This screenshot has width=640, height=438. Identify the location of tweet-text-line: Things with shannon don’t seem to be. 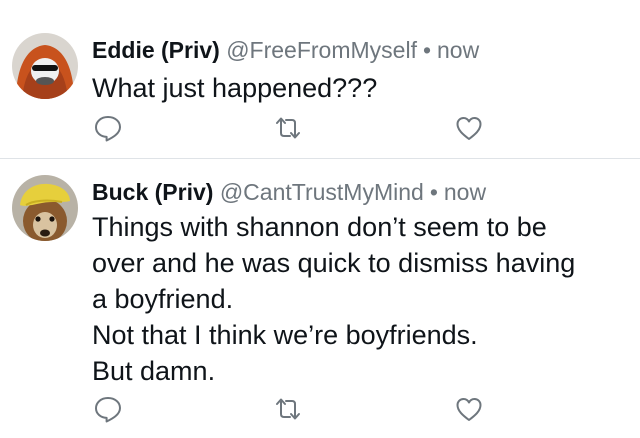
(319, 227).